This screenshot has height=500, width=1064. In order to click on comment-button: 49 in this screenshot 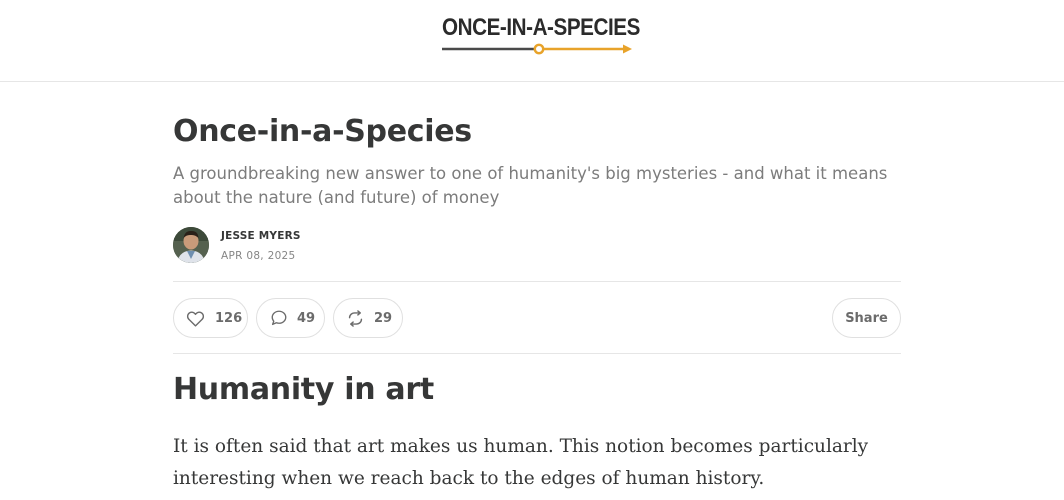, I will do `click(290, 318)`.